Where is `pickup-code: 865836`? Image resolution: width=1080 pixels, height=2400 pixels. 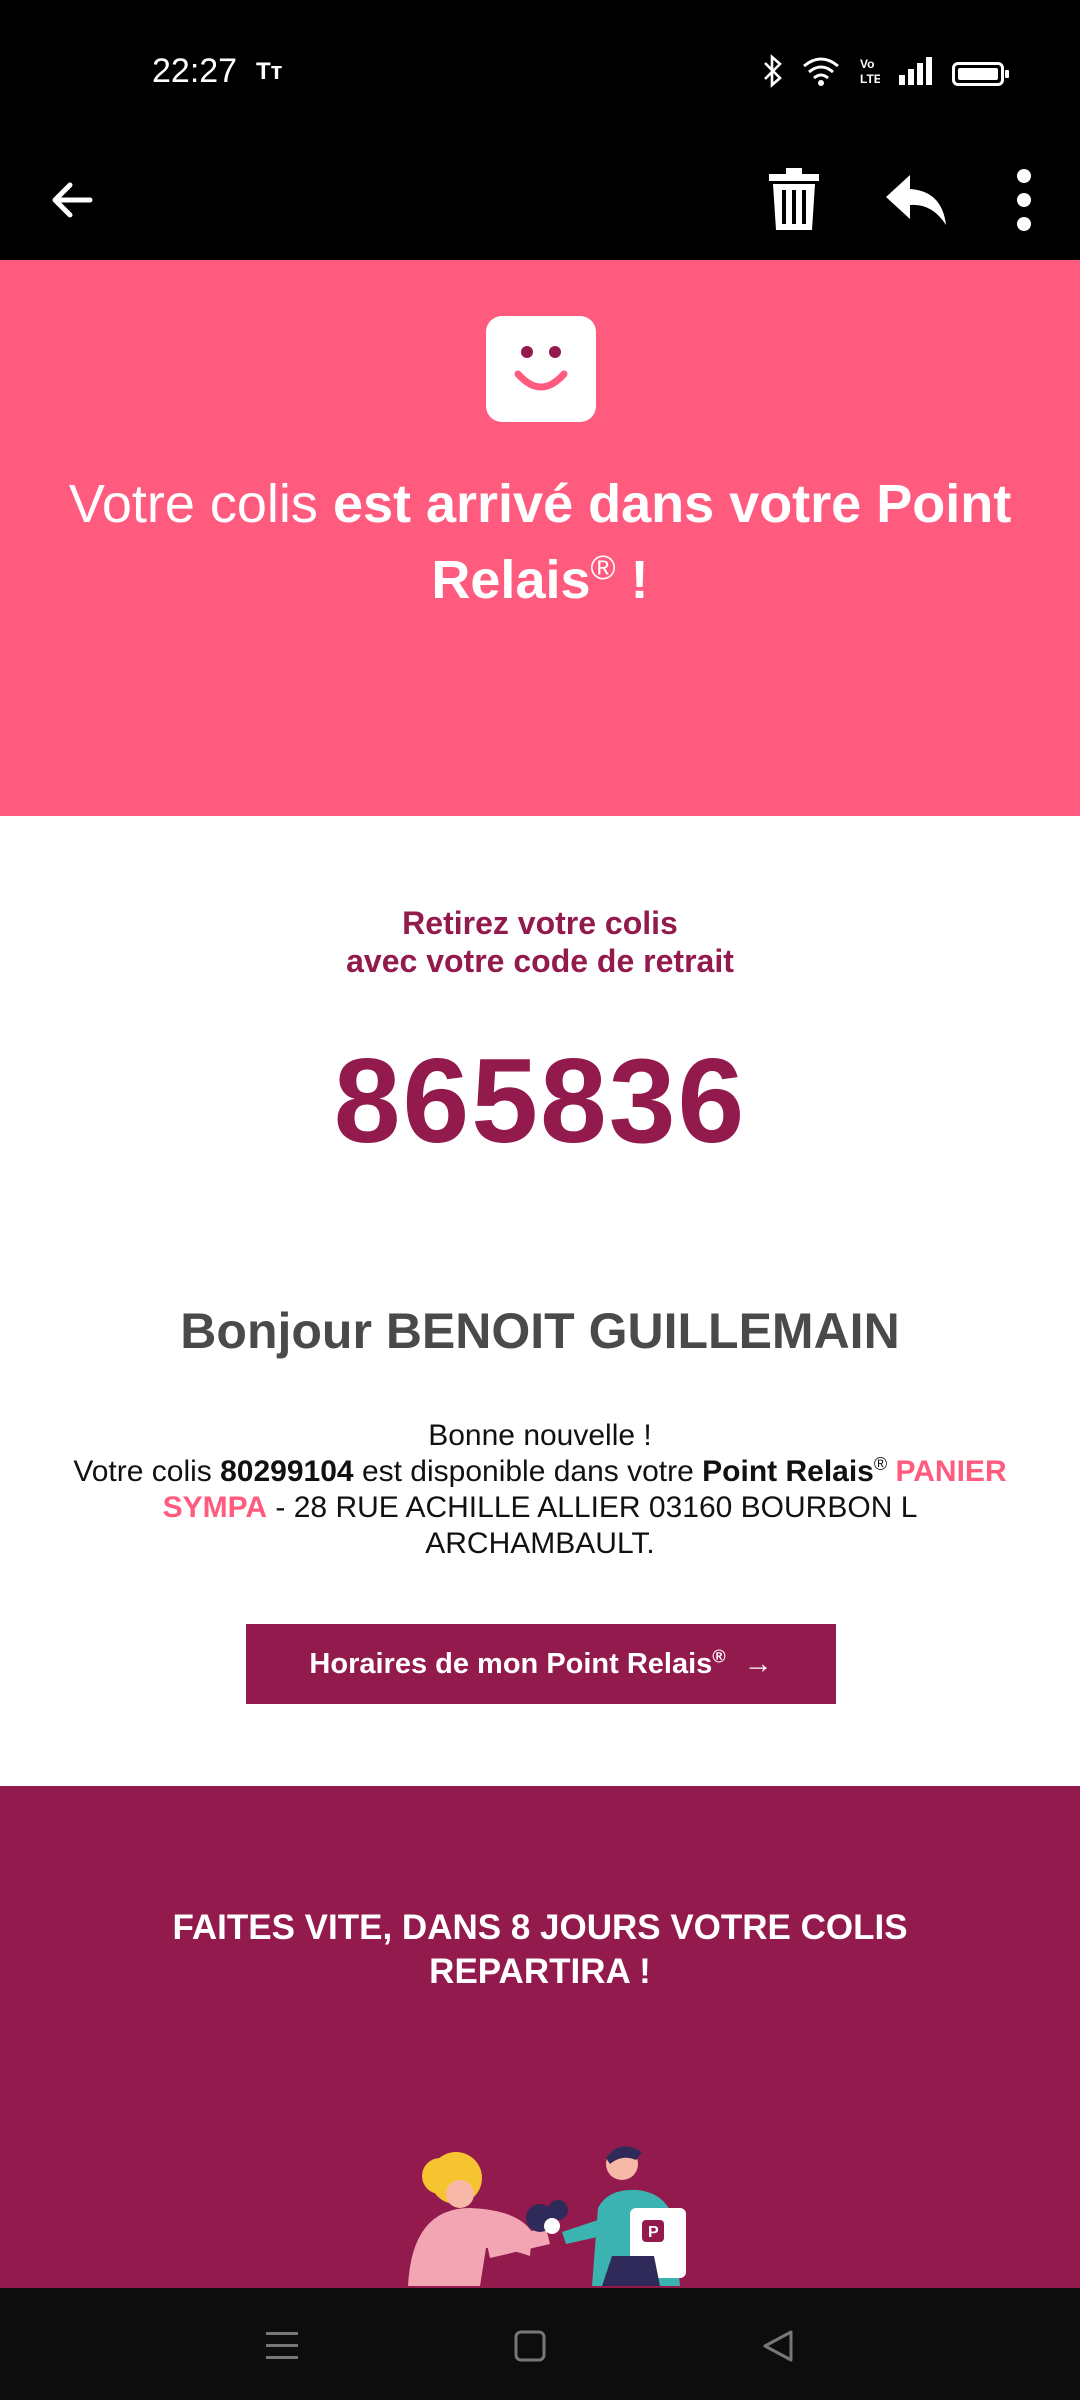 pickup-code: 865836 is located at coordinates (540, 1101).